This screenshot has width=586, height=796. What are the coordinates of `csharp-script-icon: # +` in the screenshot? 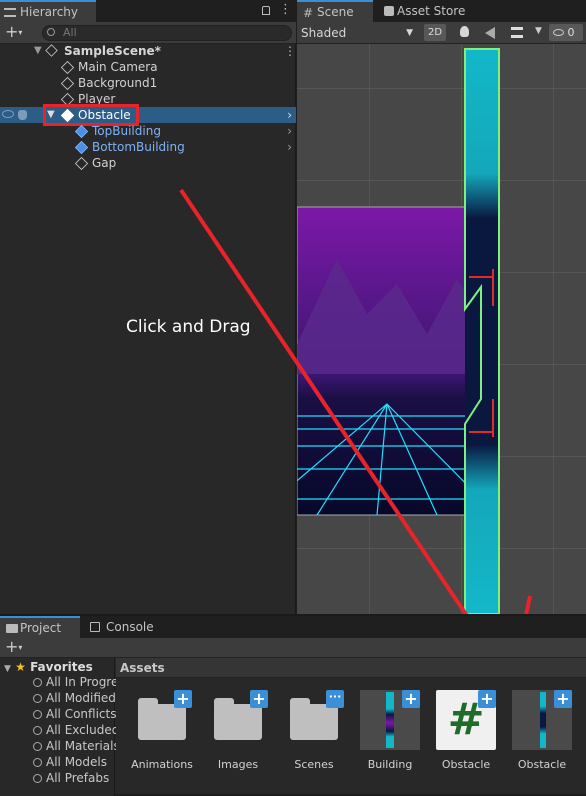 It's located at (466, 720).